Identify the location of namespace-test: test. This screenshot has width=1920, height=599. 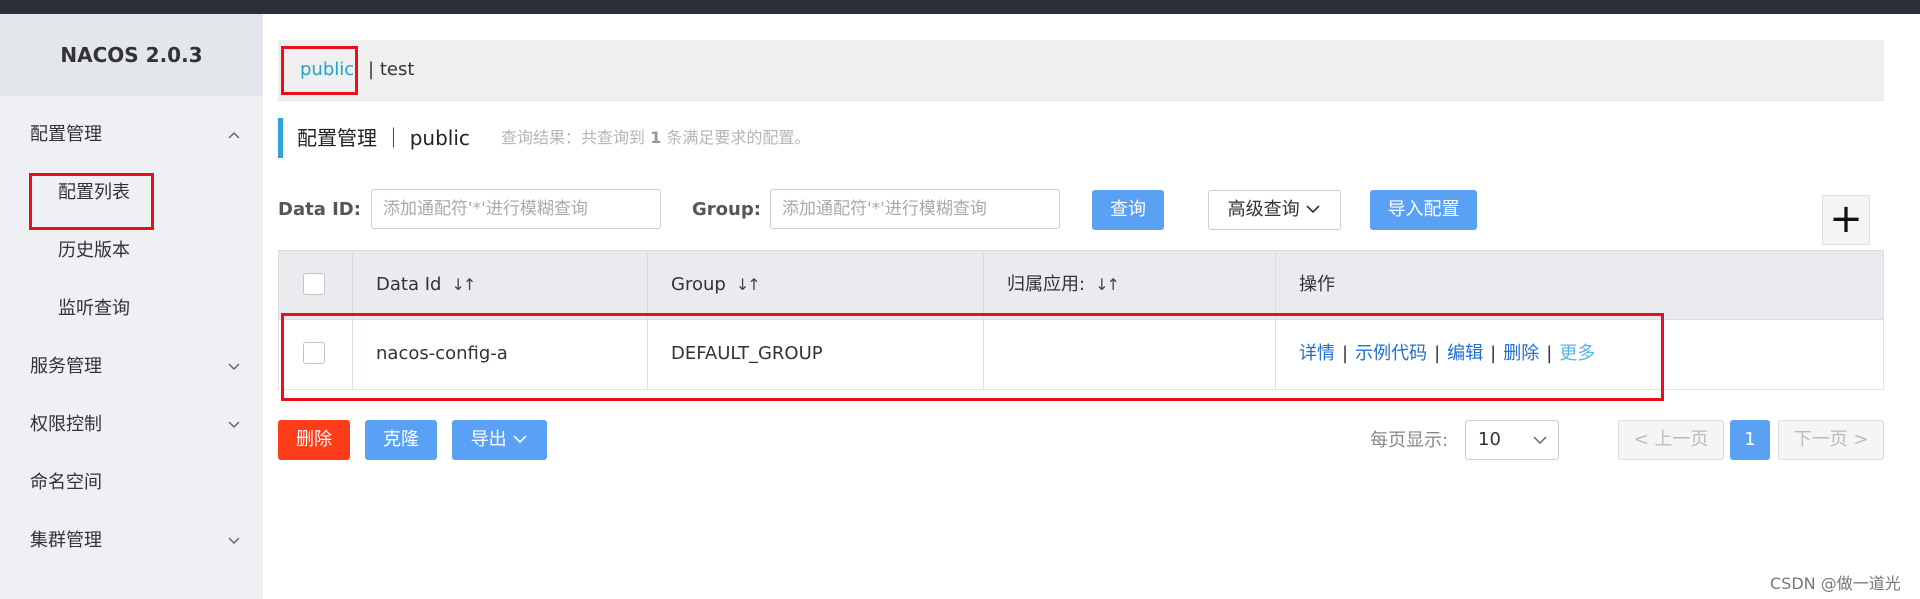
(397, 69).